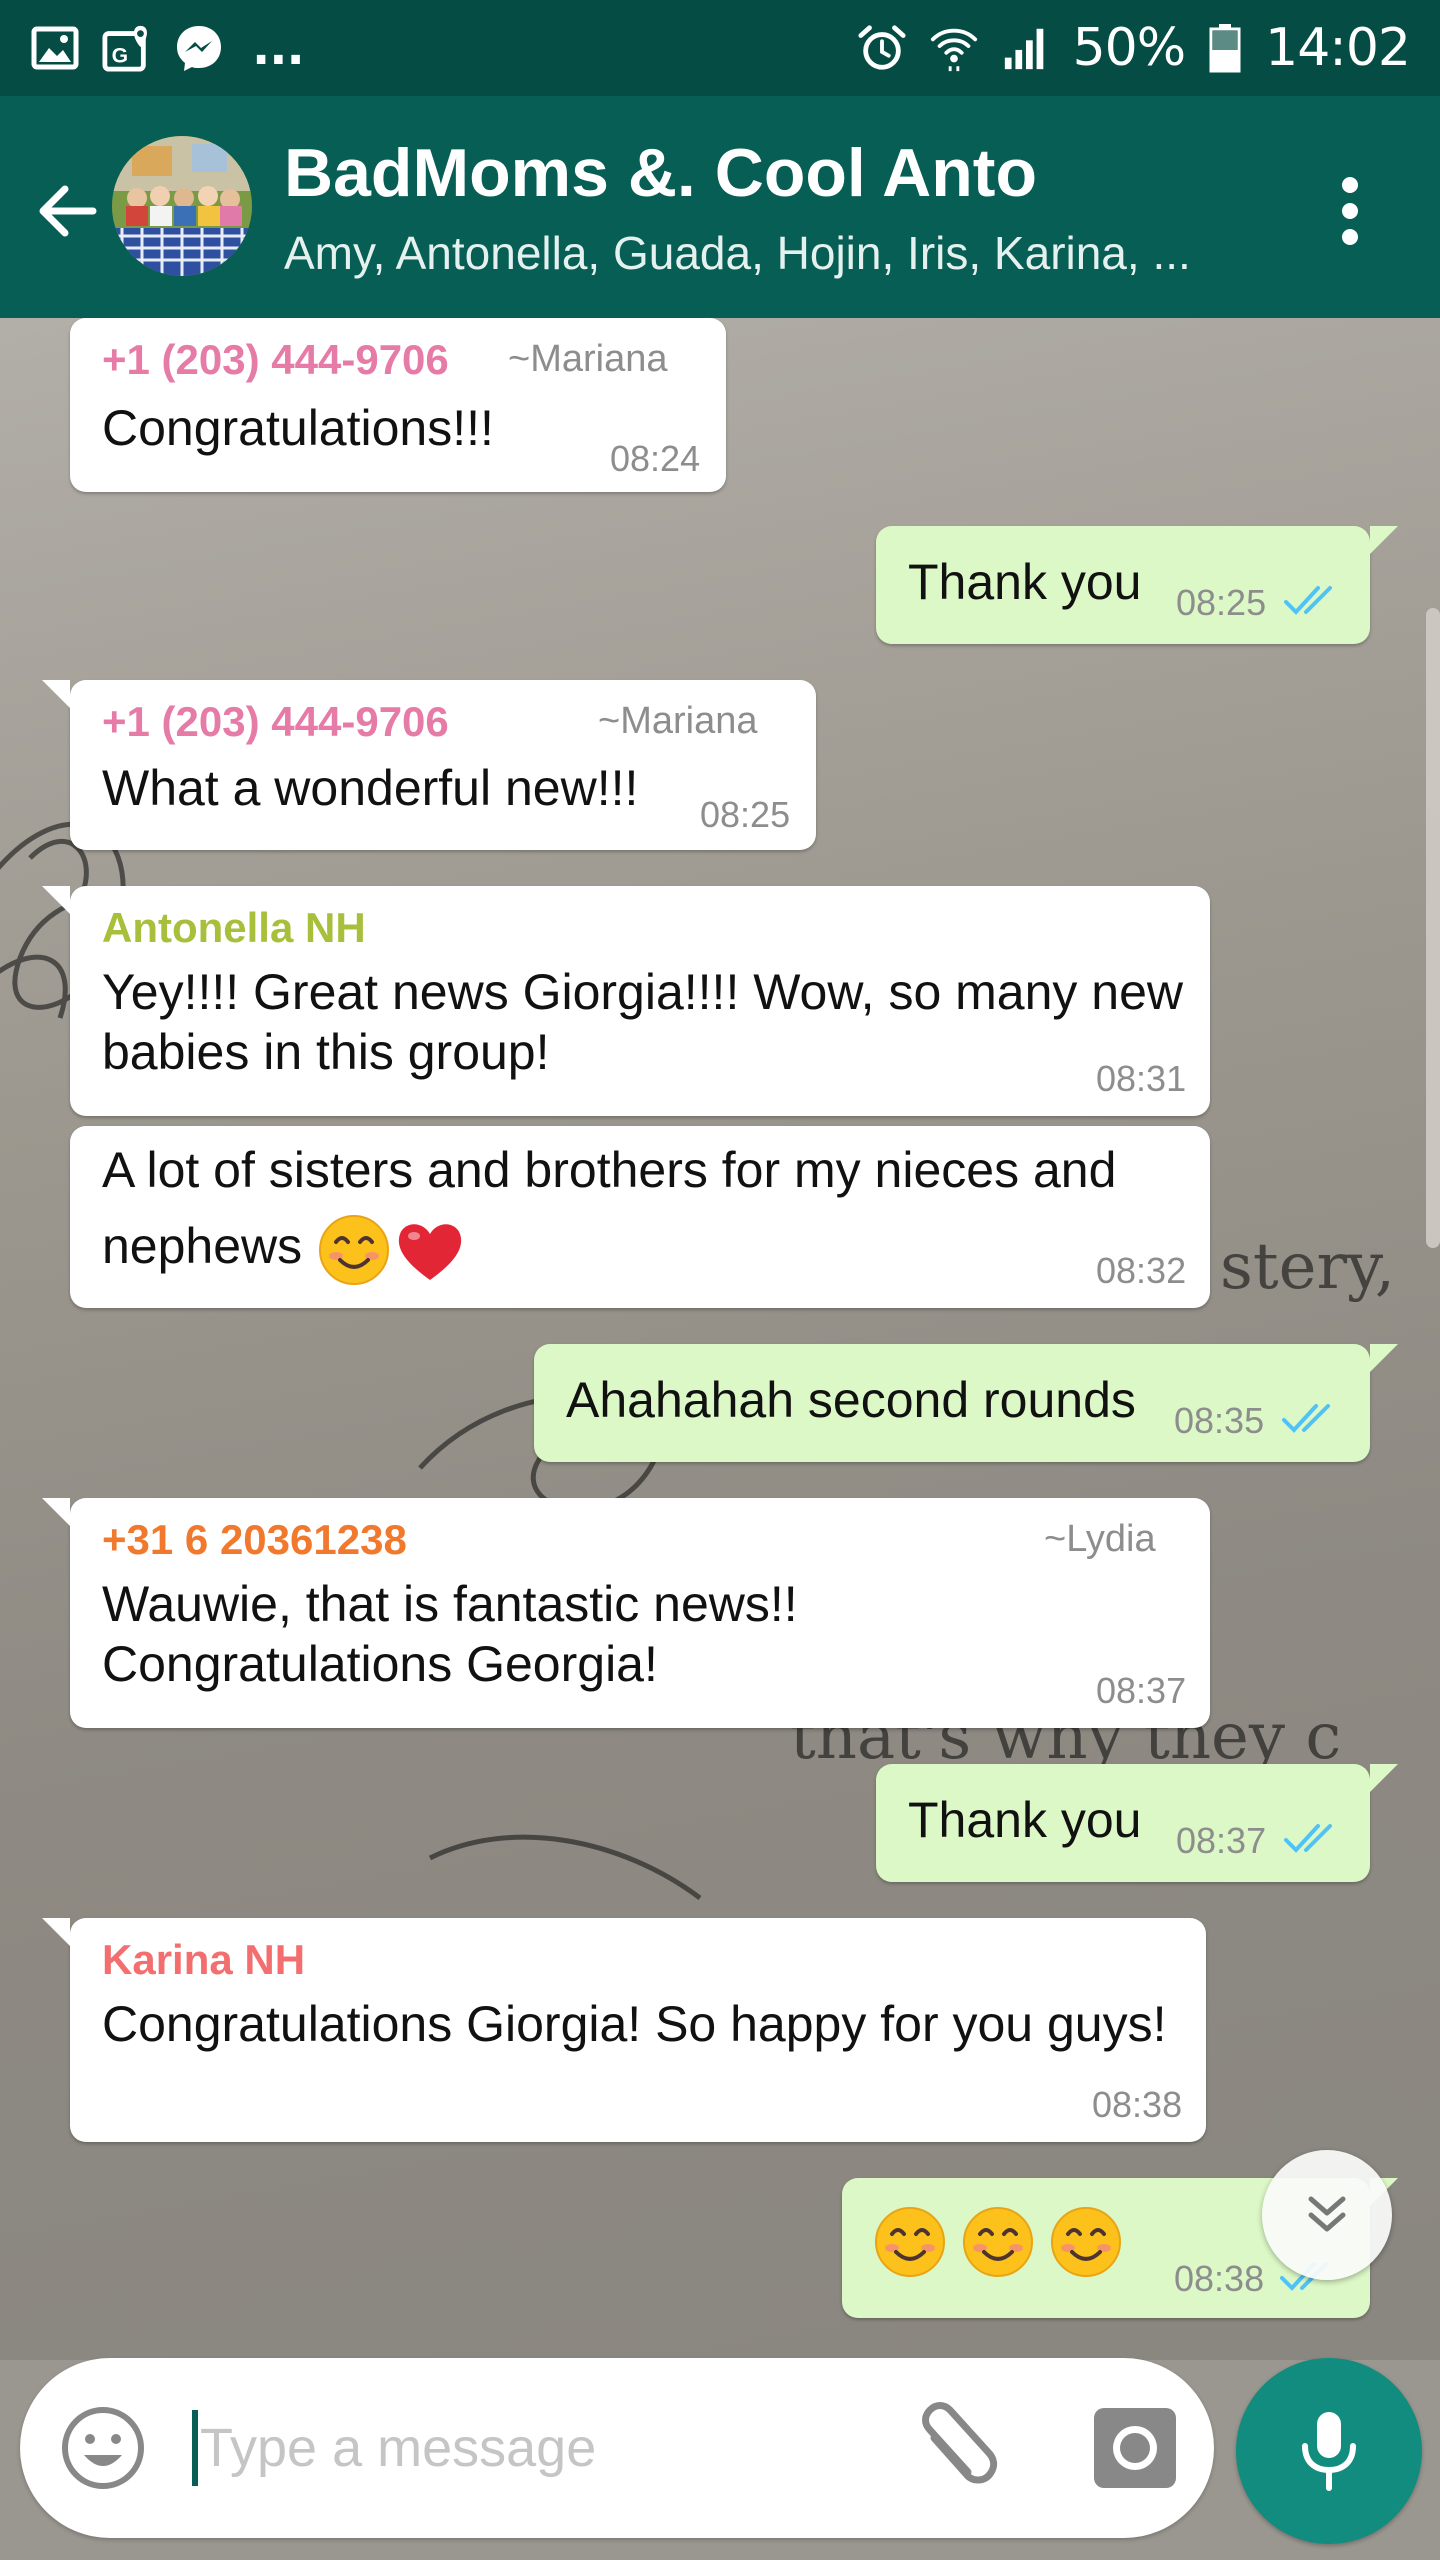 Image resolution: width=1440 pixels, height=2560 pixels. What do you see at coordinates (1338, 48) in the screenshot?
I see `clock: 14:02` at bounding box center [1338, 48].